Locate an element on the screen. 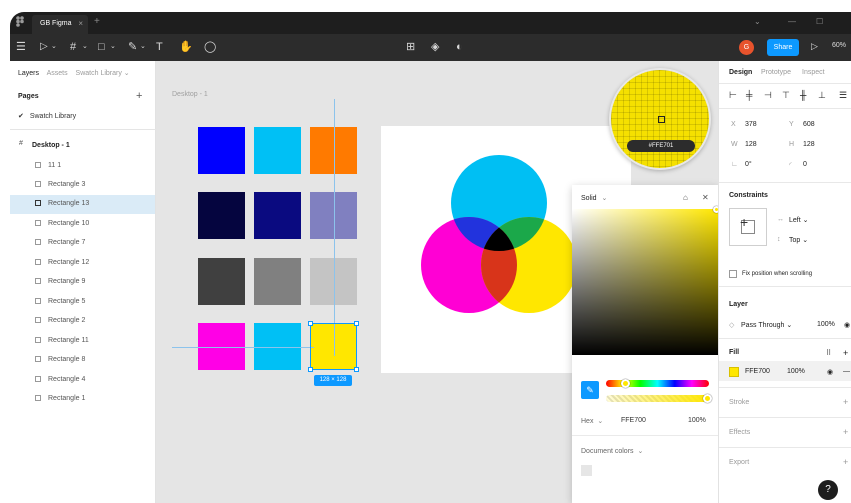 The image size is (851, 503). align-center-v-icon: ╫ is located at coordinates (803, 95).